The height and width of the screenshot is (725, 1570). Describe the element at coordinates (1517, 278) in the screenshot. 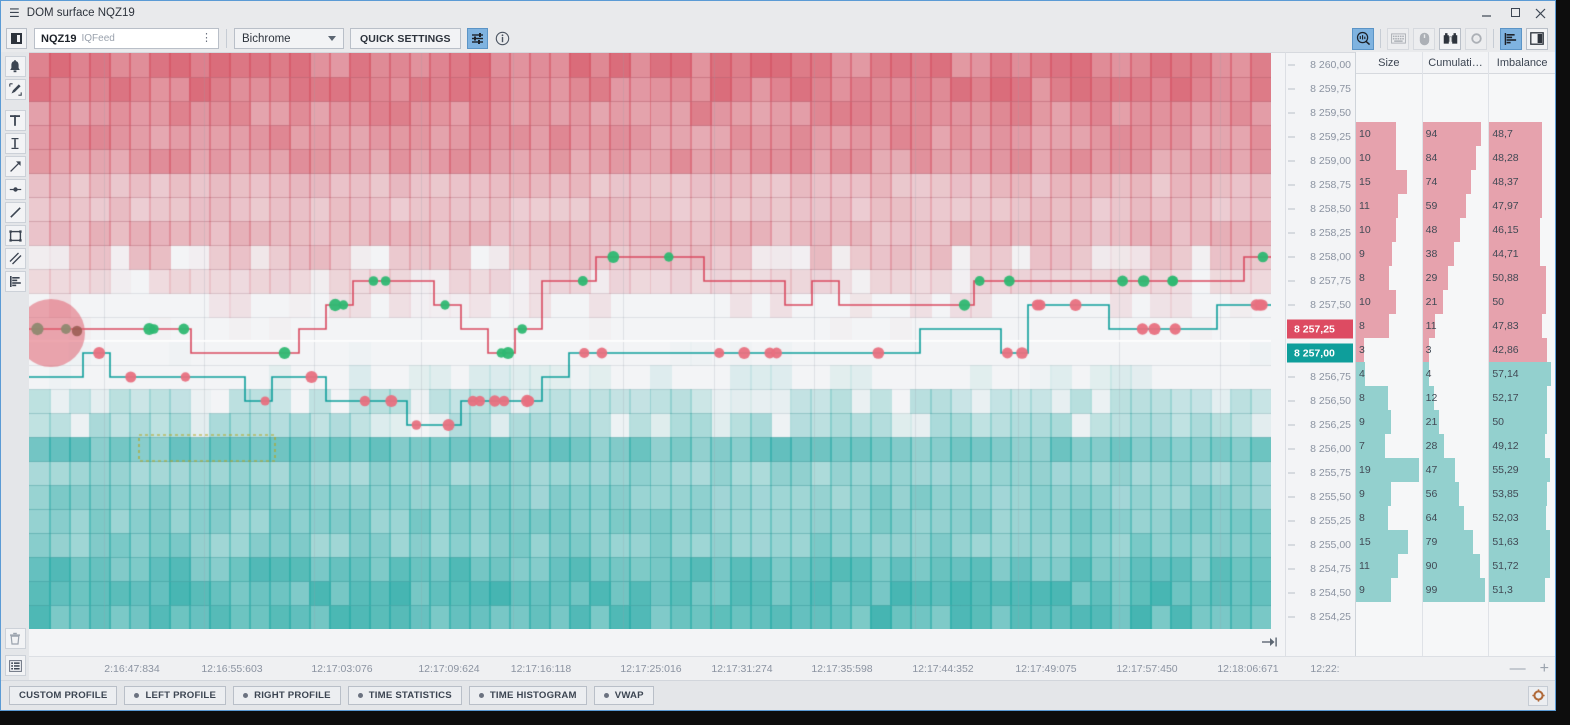

I see `table-row: 50,88` at that location.